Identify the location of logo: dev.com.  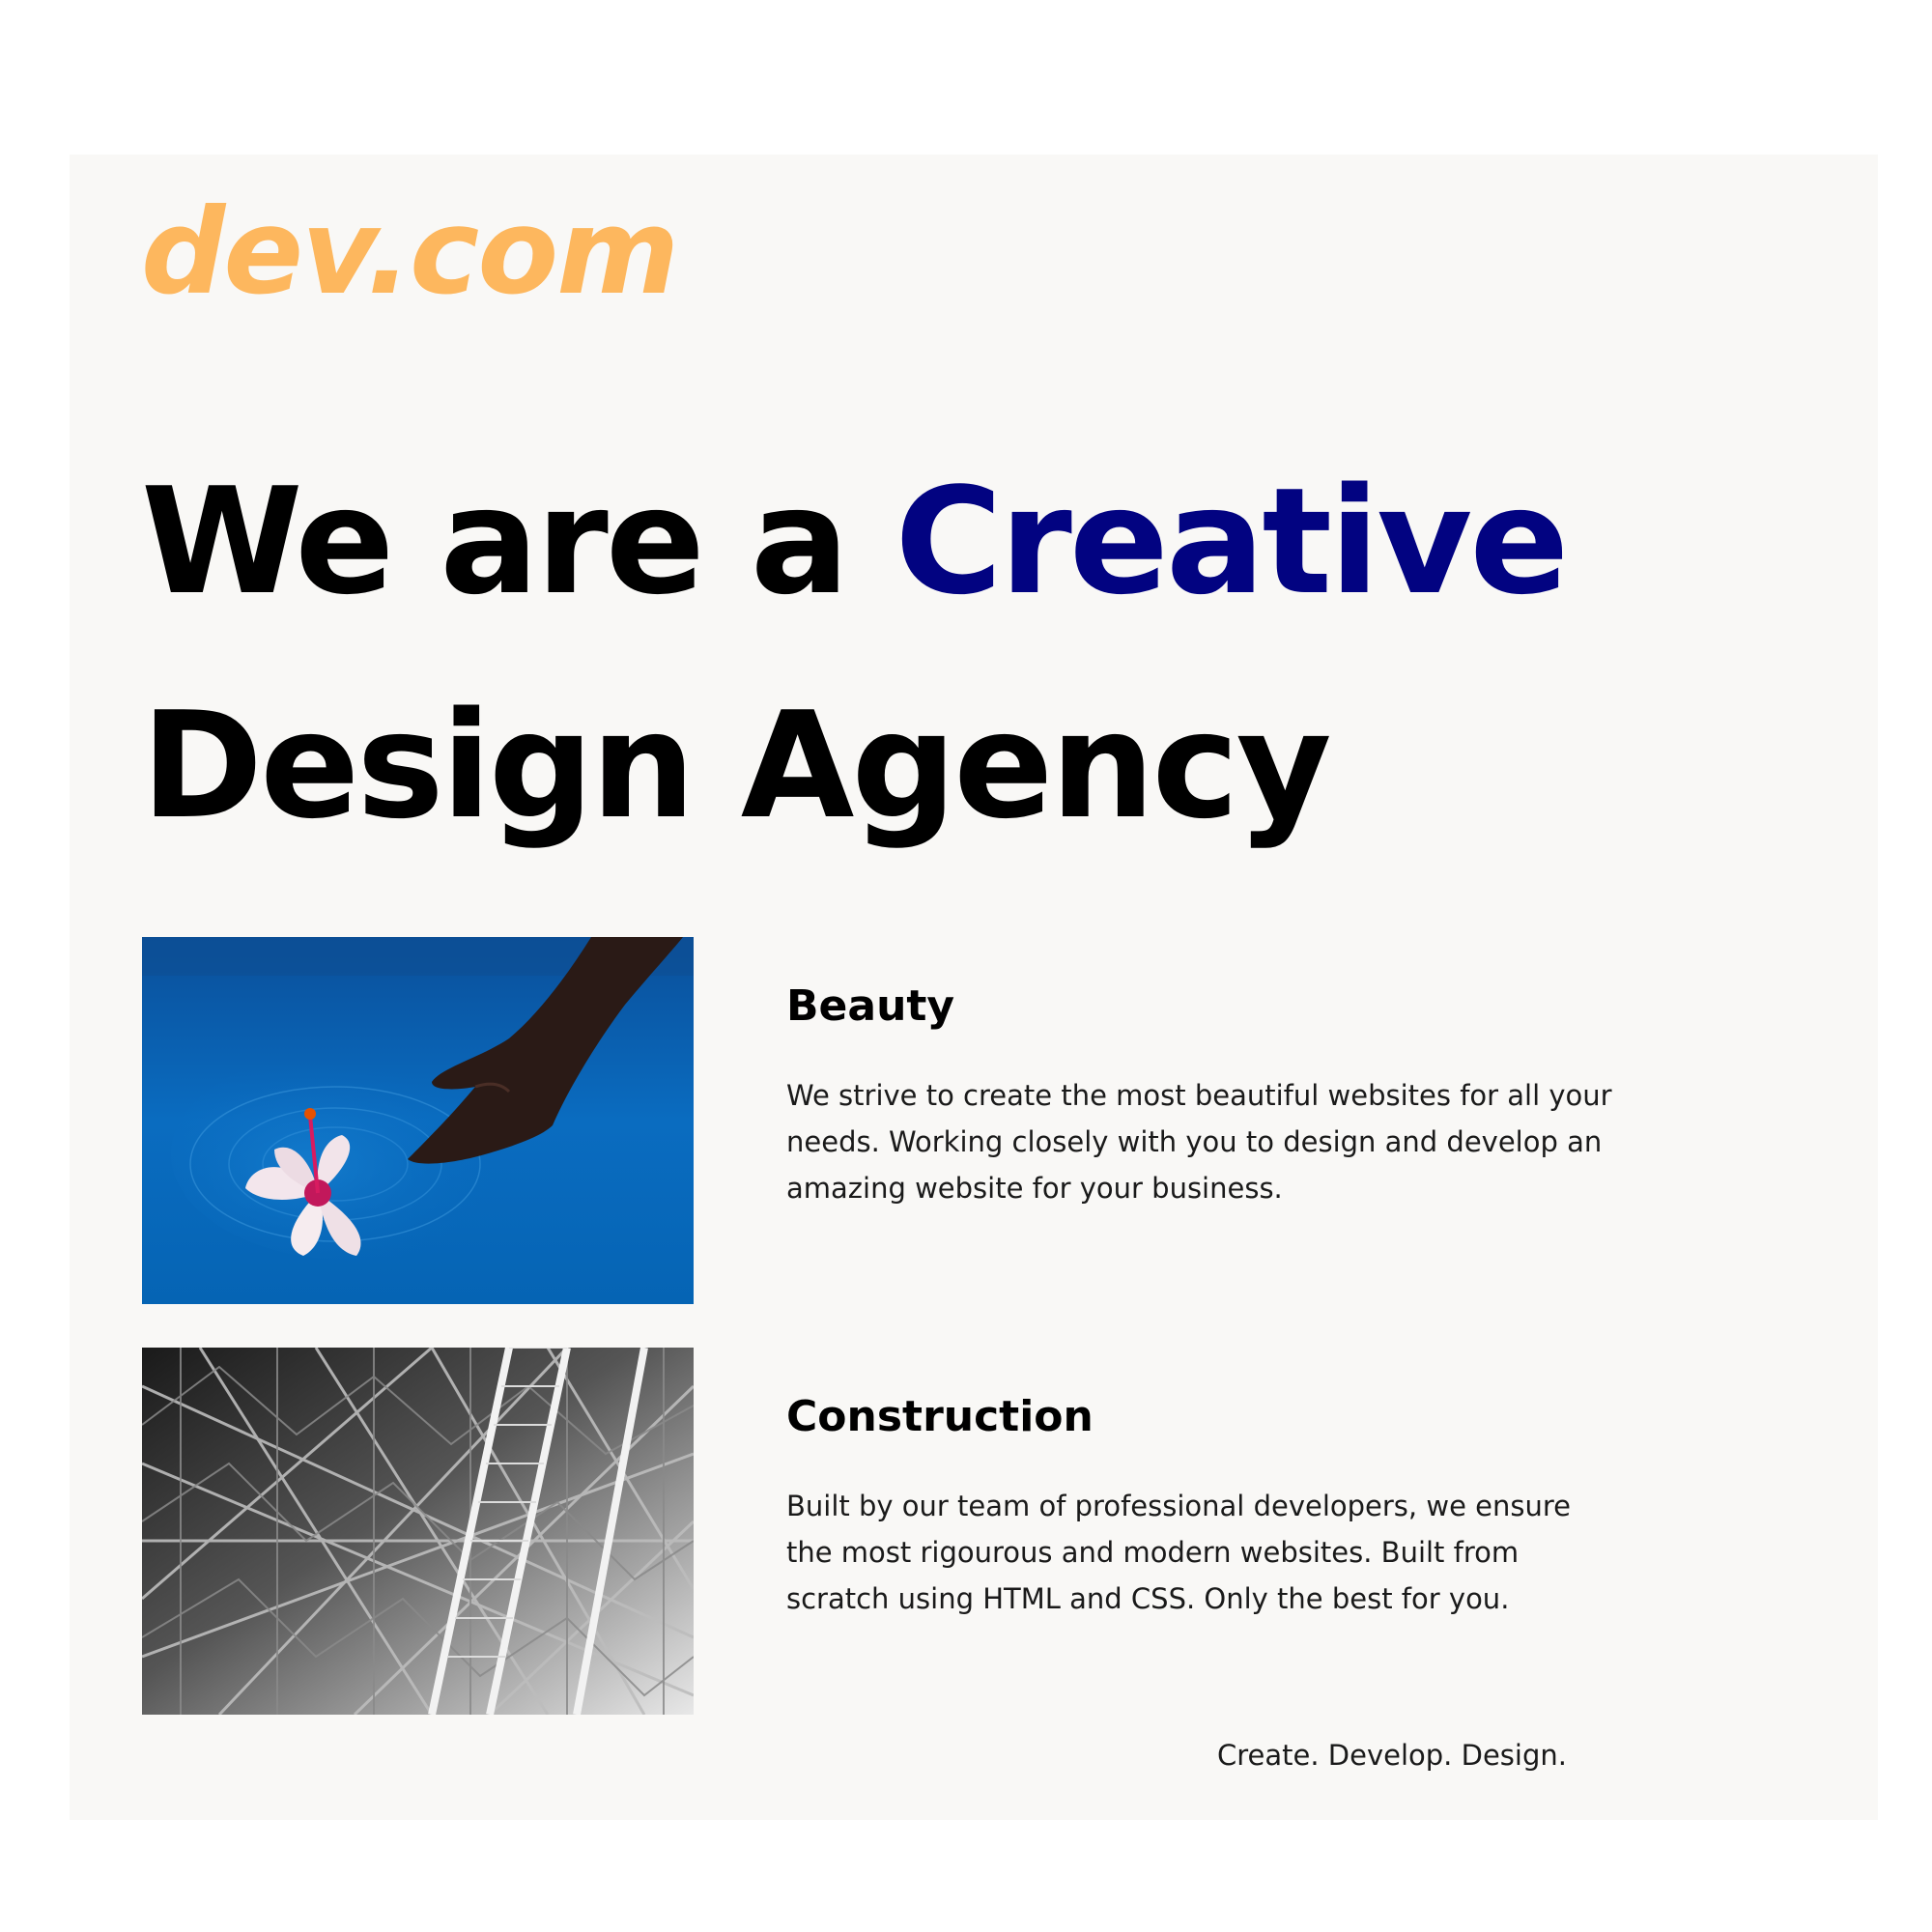
(410, 252).